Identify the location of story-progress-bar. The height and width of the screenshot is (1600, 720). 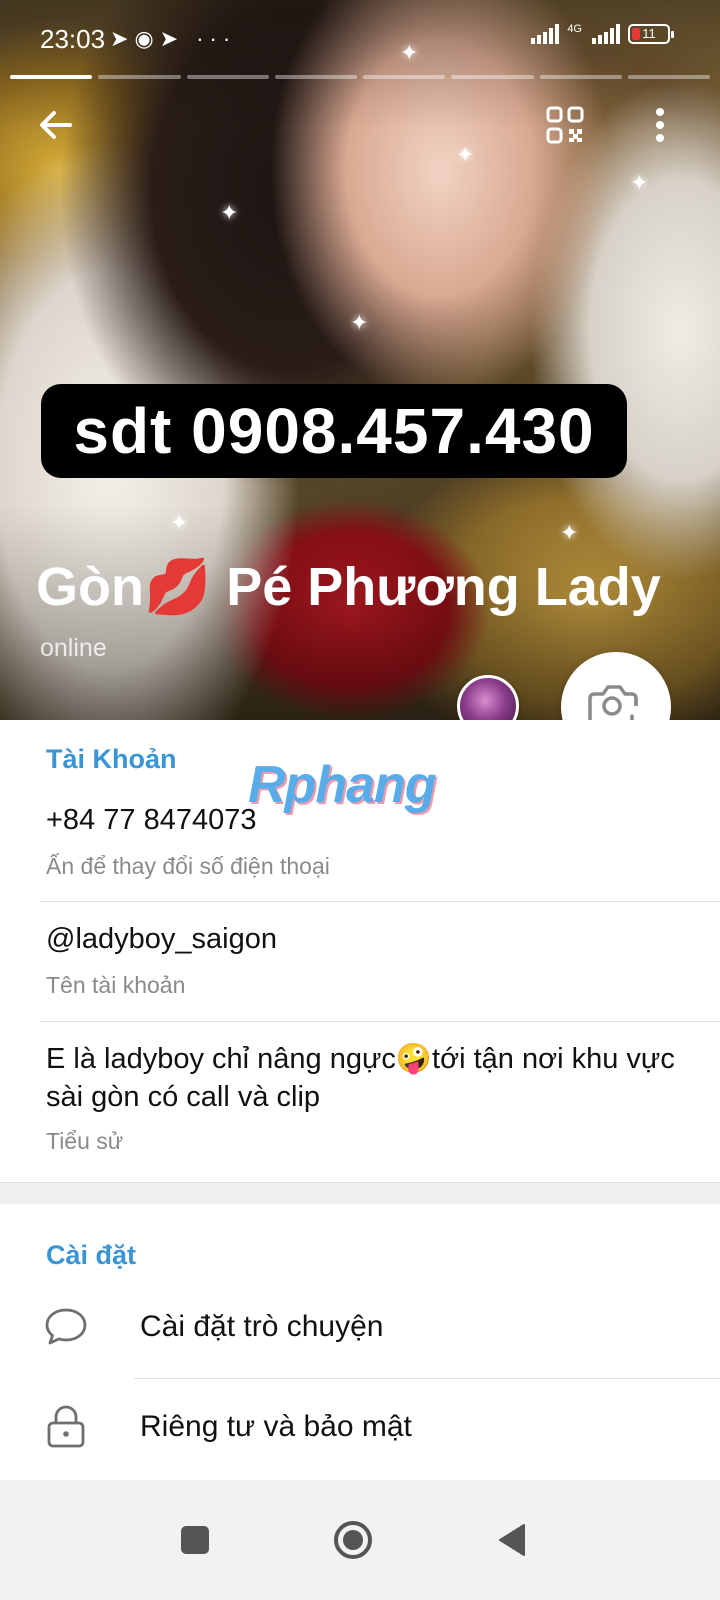
(360, 77).